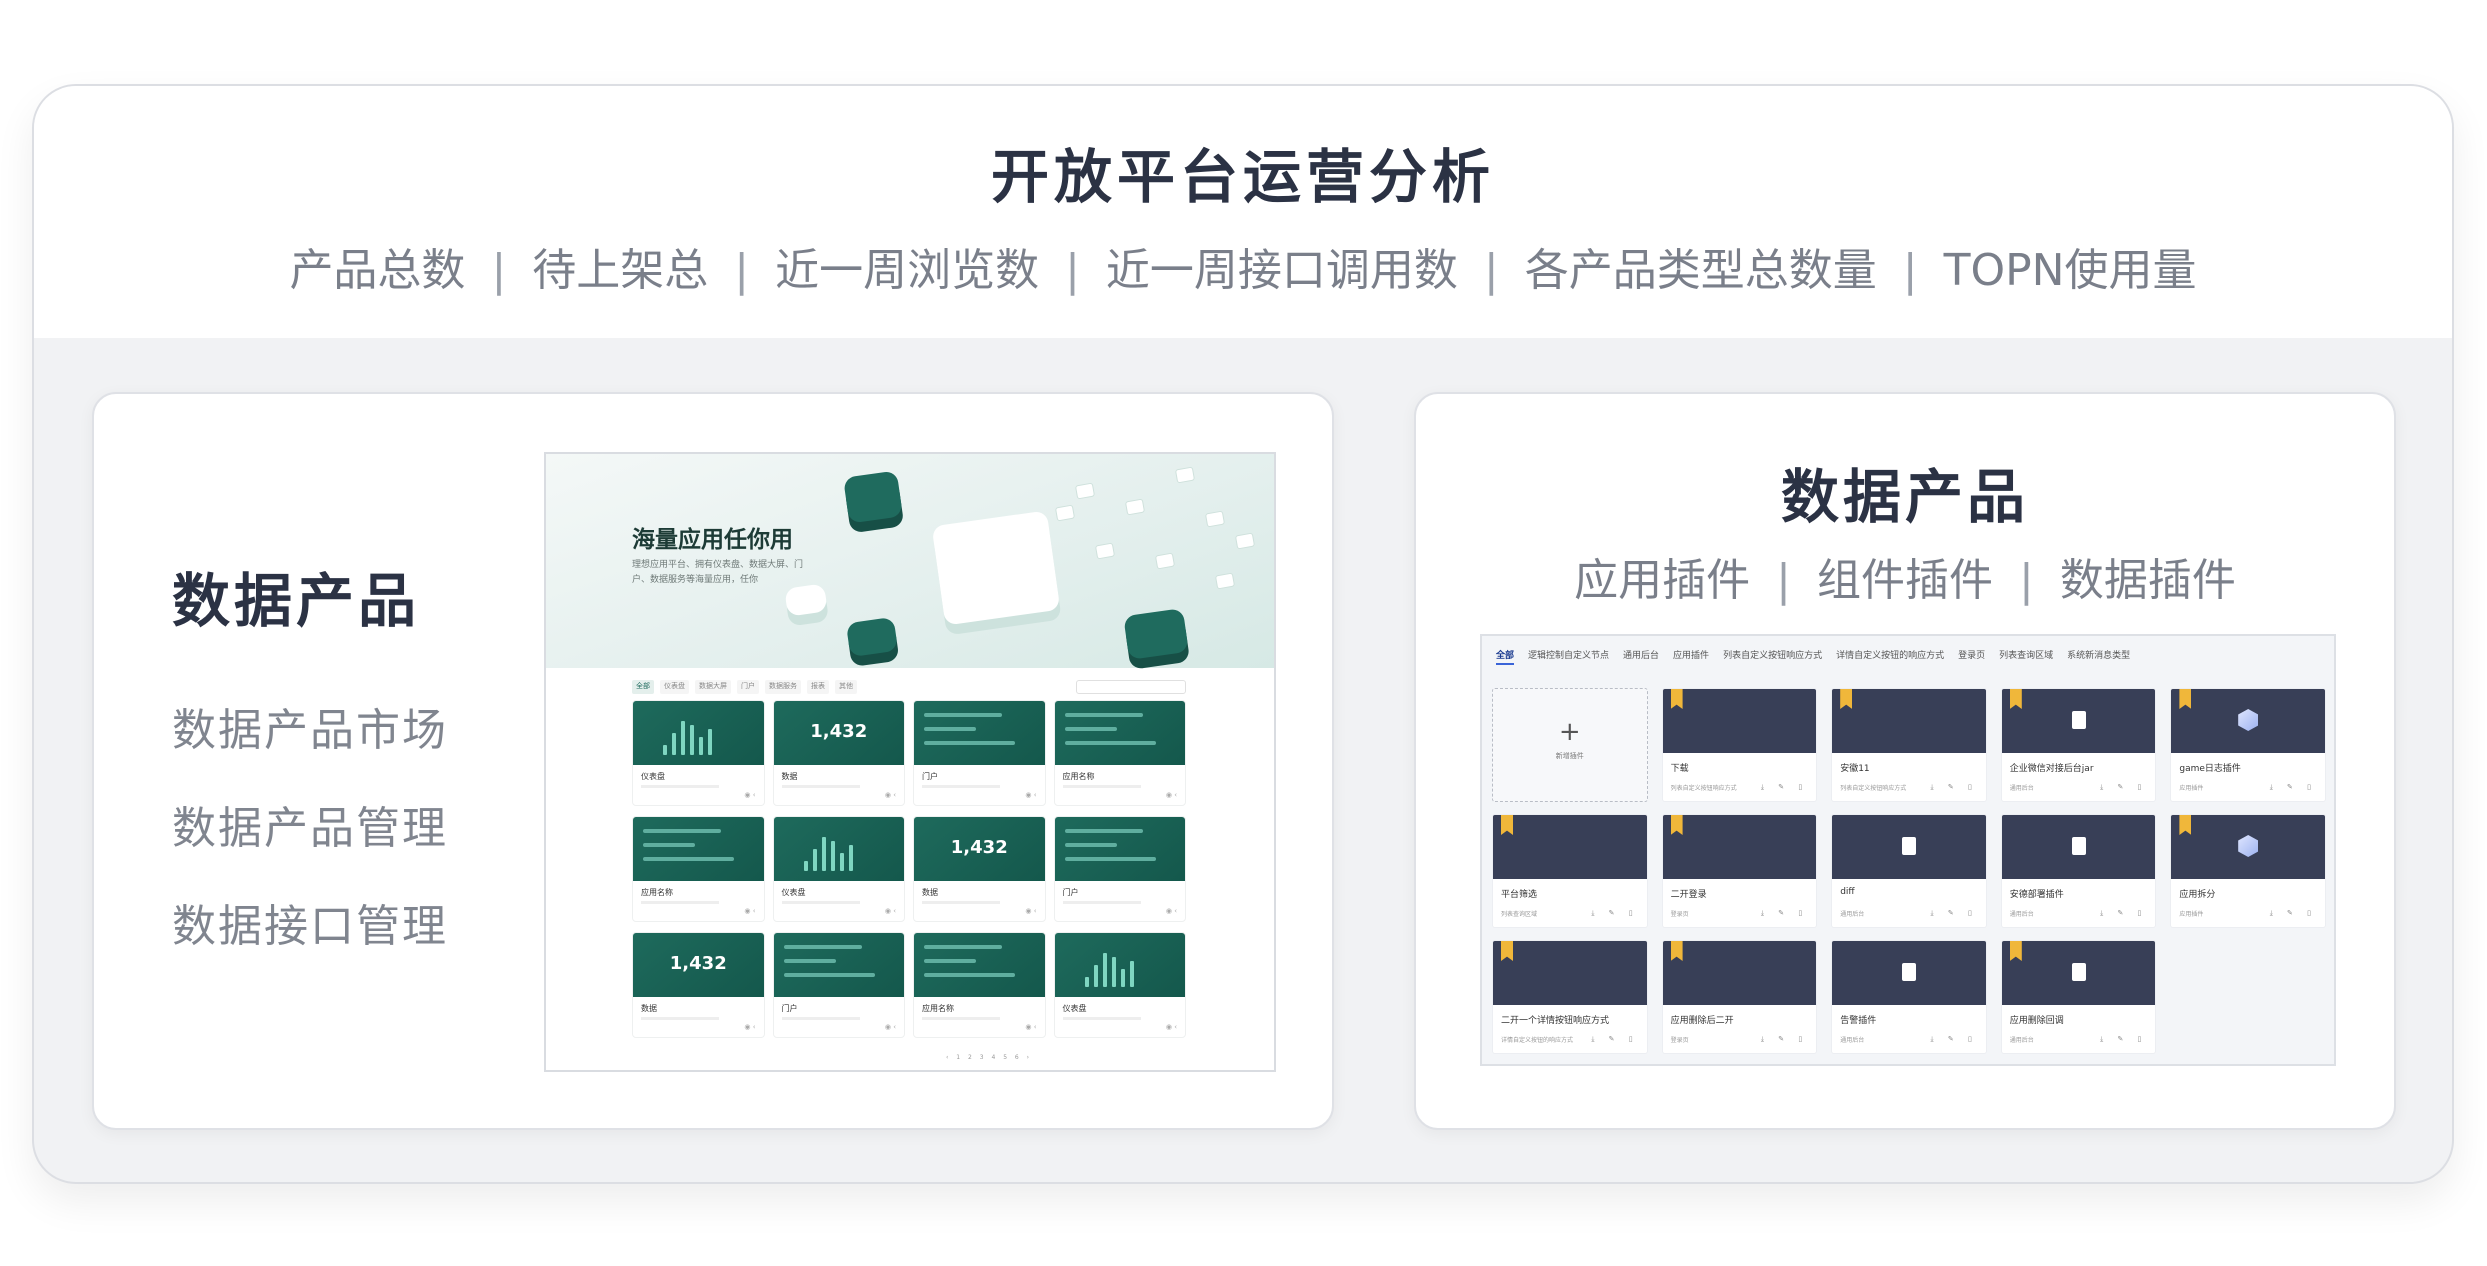  What do you see at coordinates (2078, 871) in the screenshot?
I see `plugin-card: 安德部署插件 通用后台 ⤓ ✎ ▯` at bounding box center [2078, 871].